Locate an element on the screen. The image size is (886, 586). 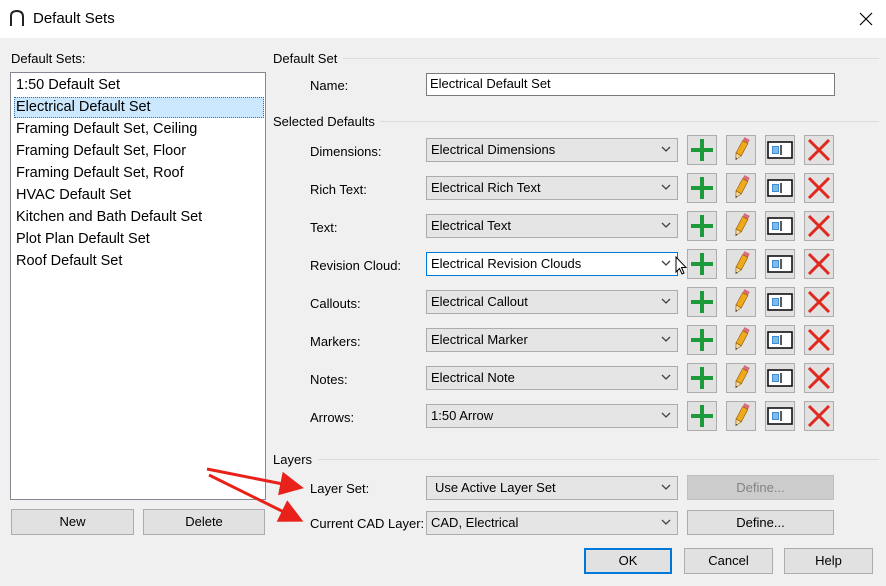
default-set-list-item: Roof Default Set is located at coordinates (139, 261).